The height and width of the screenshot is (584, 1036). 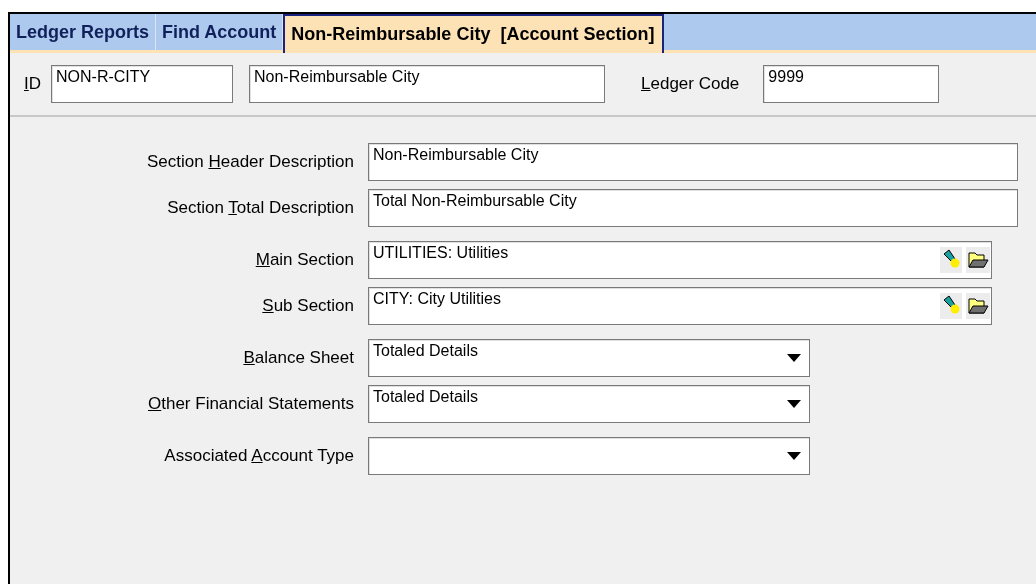 I want to click on field-label: Section Total Description, so click(x=260, y=208).